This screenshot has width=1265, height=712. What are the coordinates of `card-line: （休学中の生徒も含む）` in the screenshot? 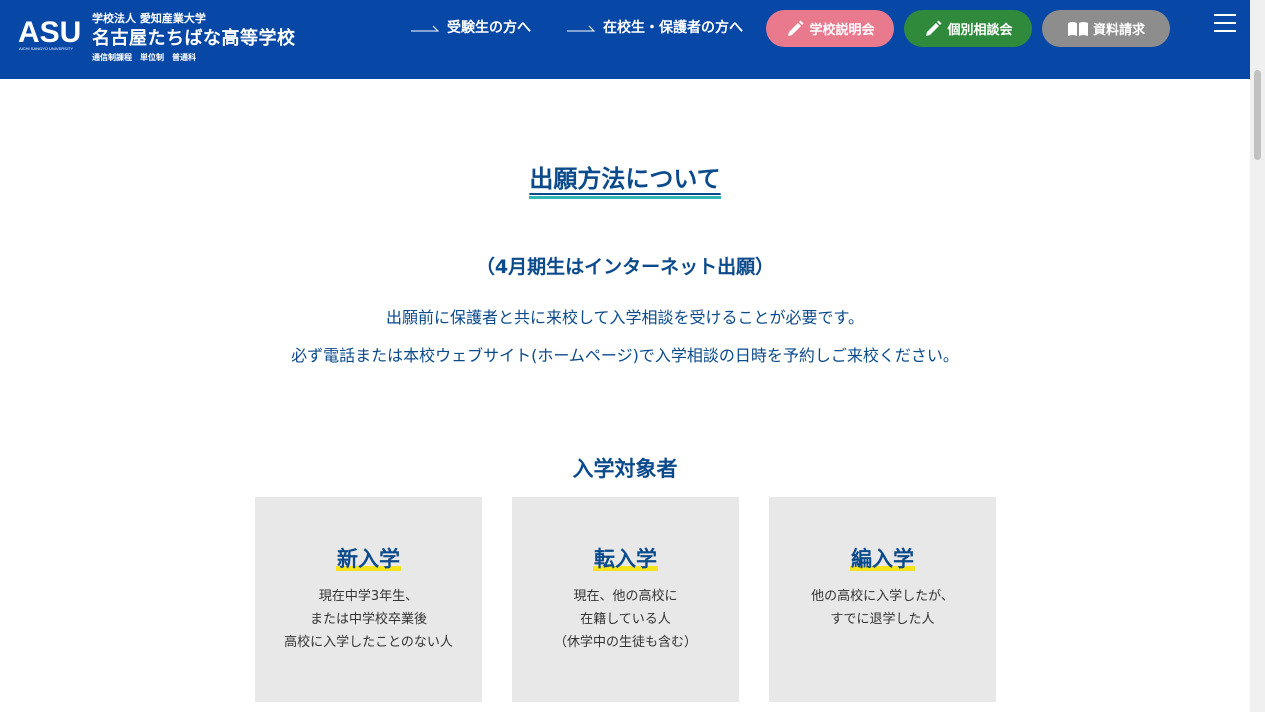 It's located at (625, 642).